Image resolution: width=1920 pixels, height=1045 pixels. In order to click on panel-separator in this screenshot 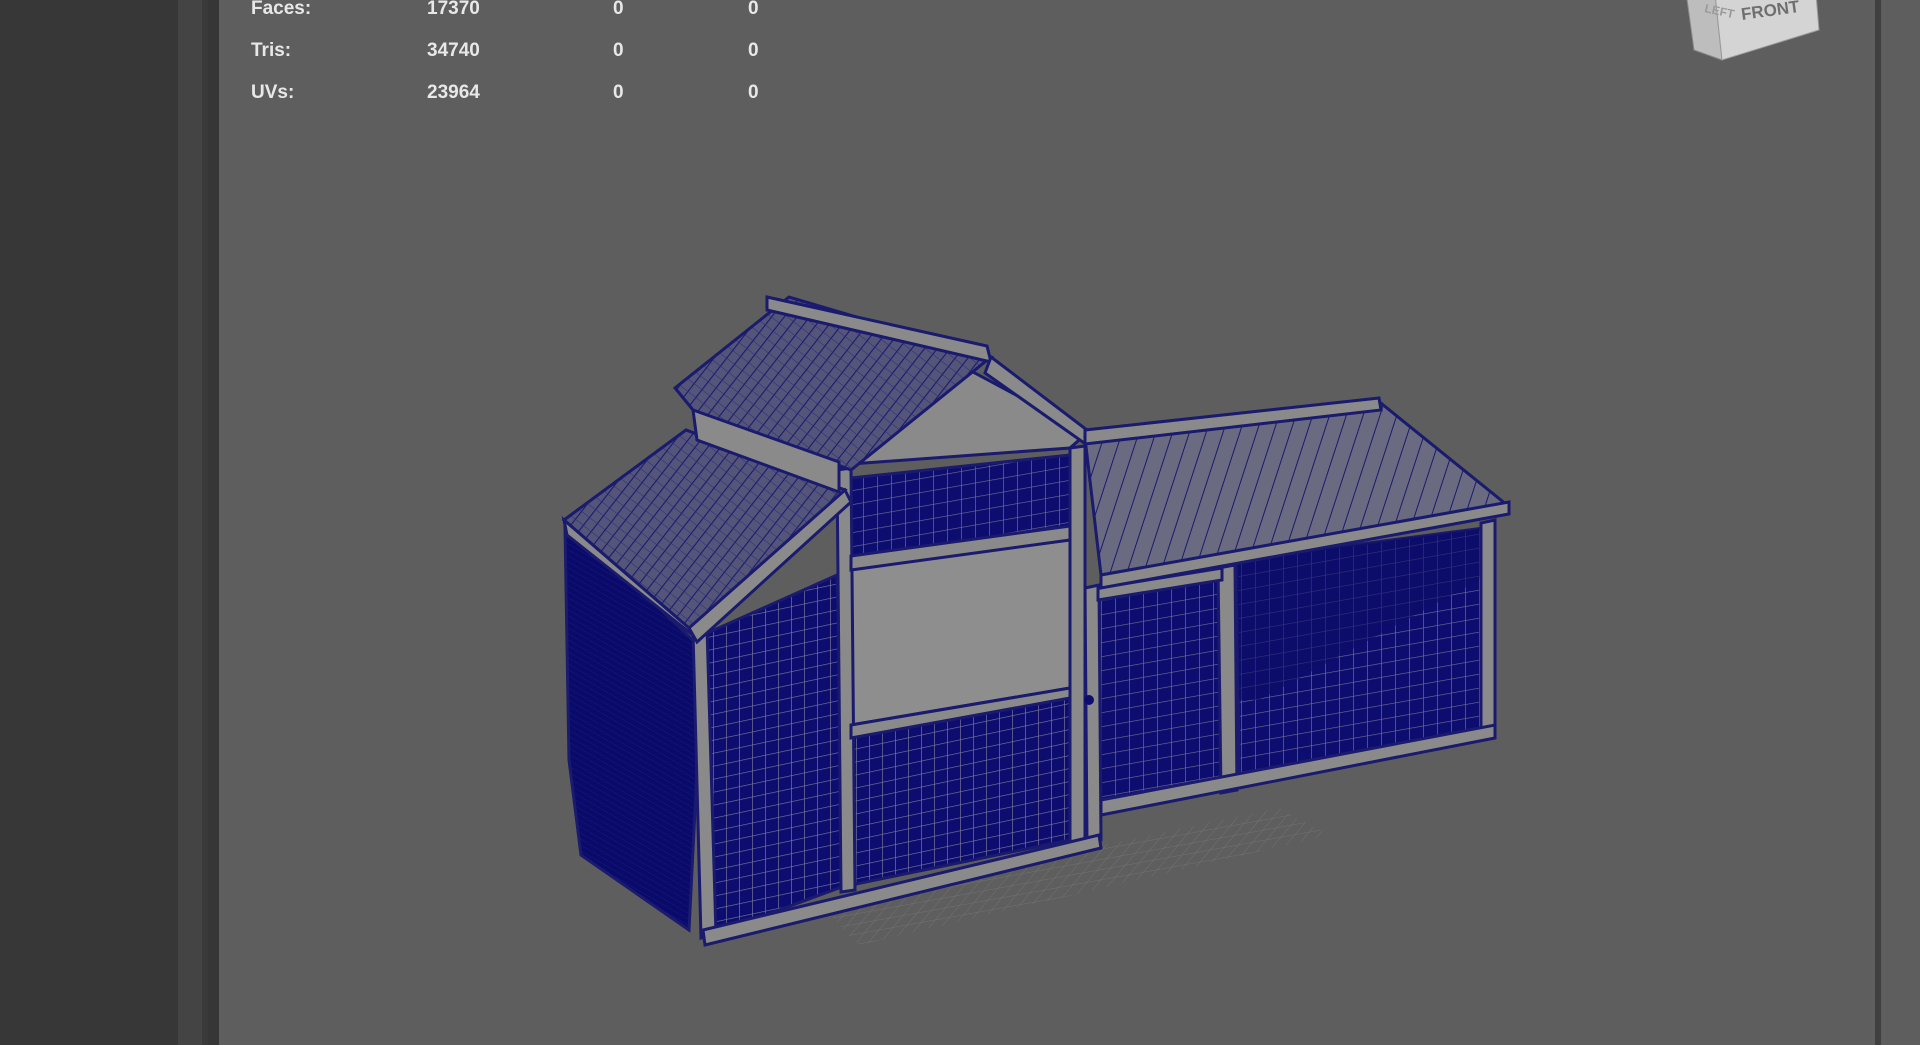, I will do `click(193, 522)`.